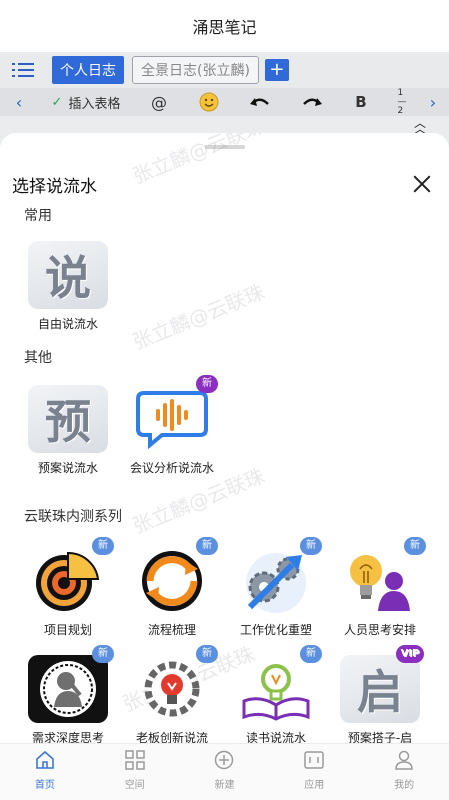 The width and height of the screenshot is (449, 800). Describe the element at coordinates (404, 772) in the screenshot. I see `nav-mine: 我的` at that location.